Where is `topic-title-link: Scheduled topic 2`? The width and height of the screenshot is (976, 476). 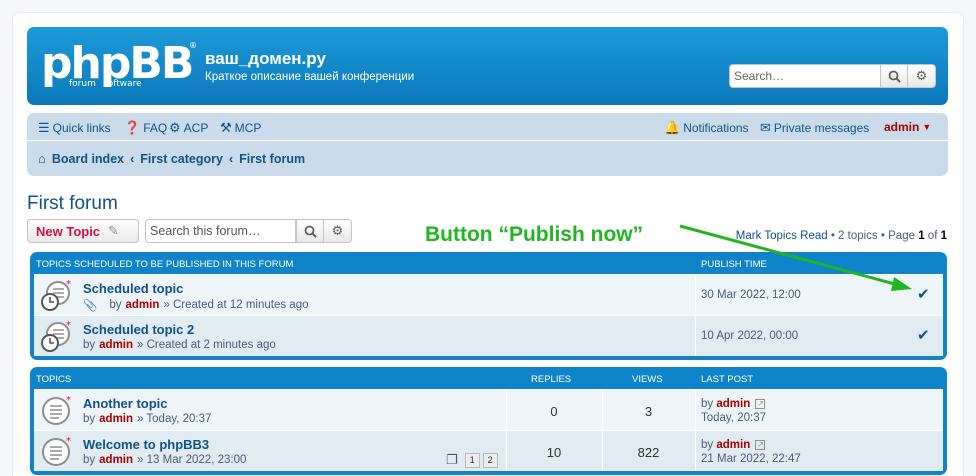 topic-title-link: Scheduled topic 2 is located at coordinates (138, 329).